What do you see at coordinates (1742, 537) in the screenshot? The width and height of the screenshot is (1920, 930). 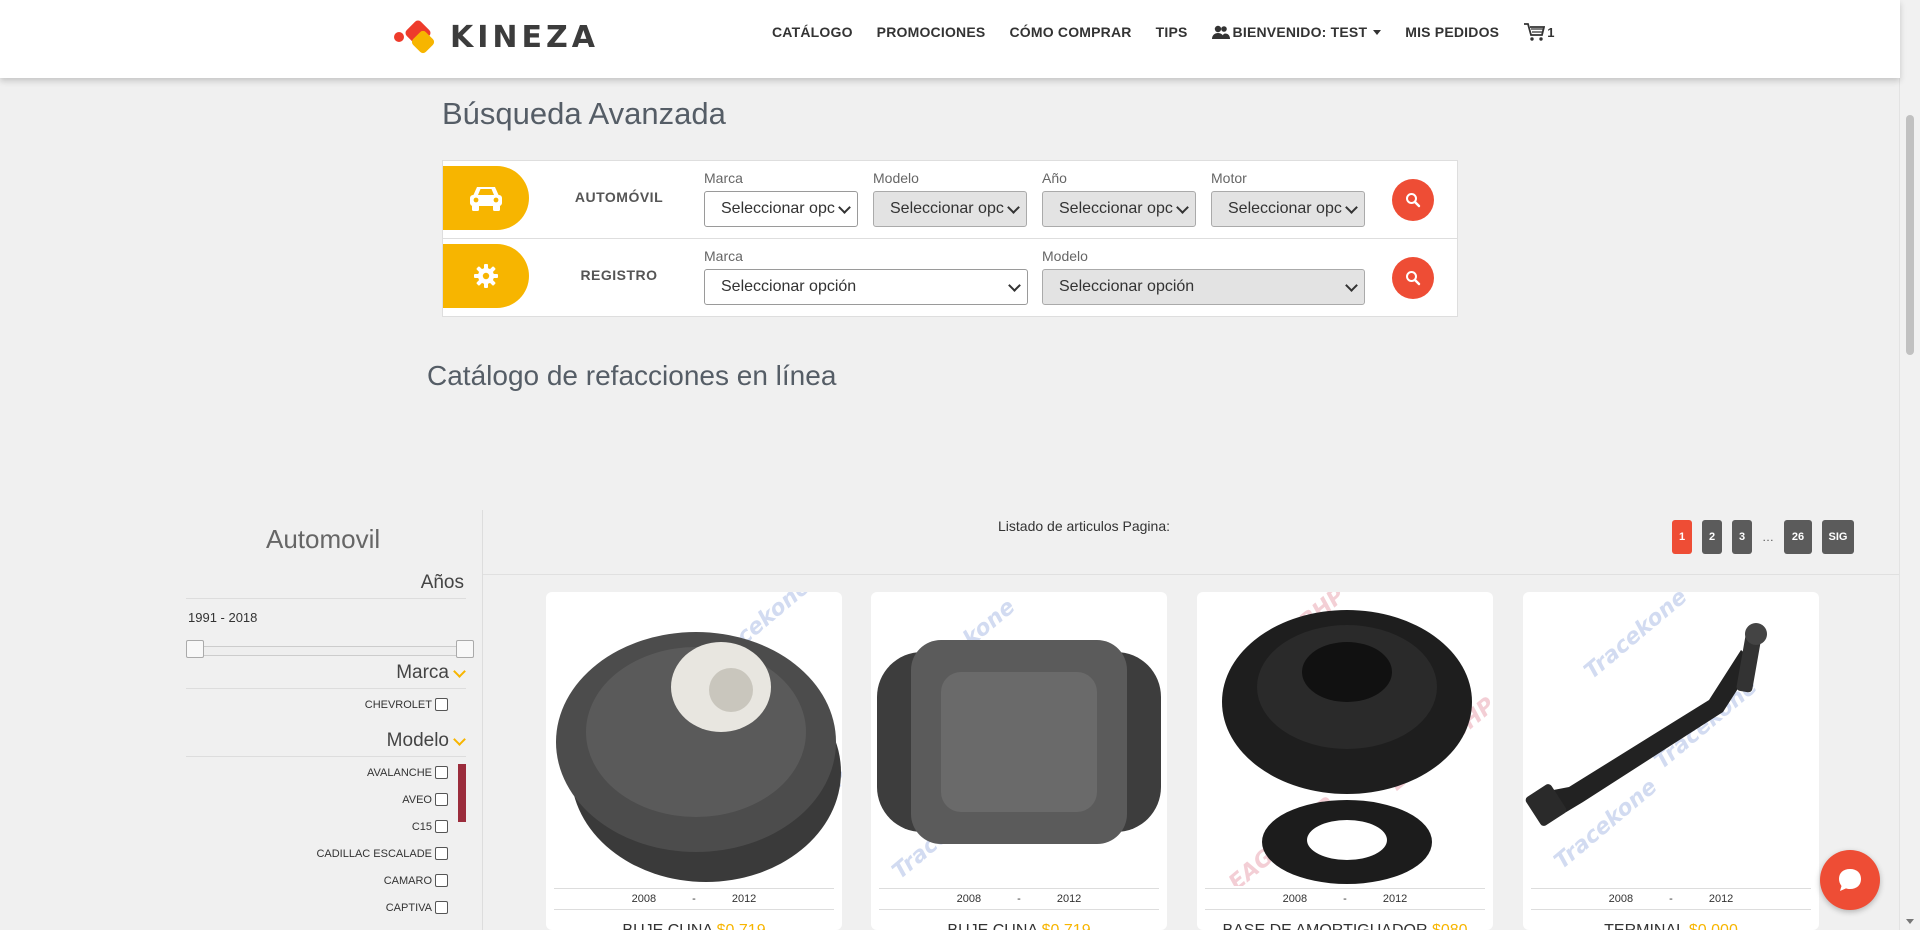 I see `page-3-button: 3` at bounding box center [1742, 537].